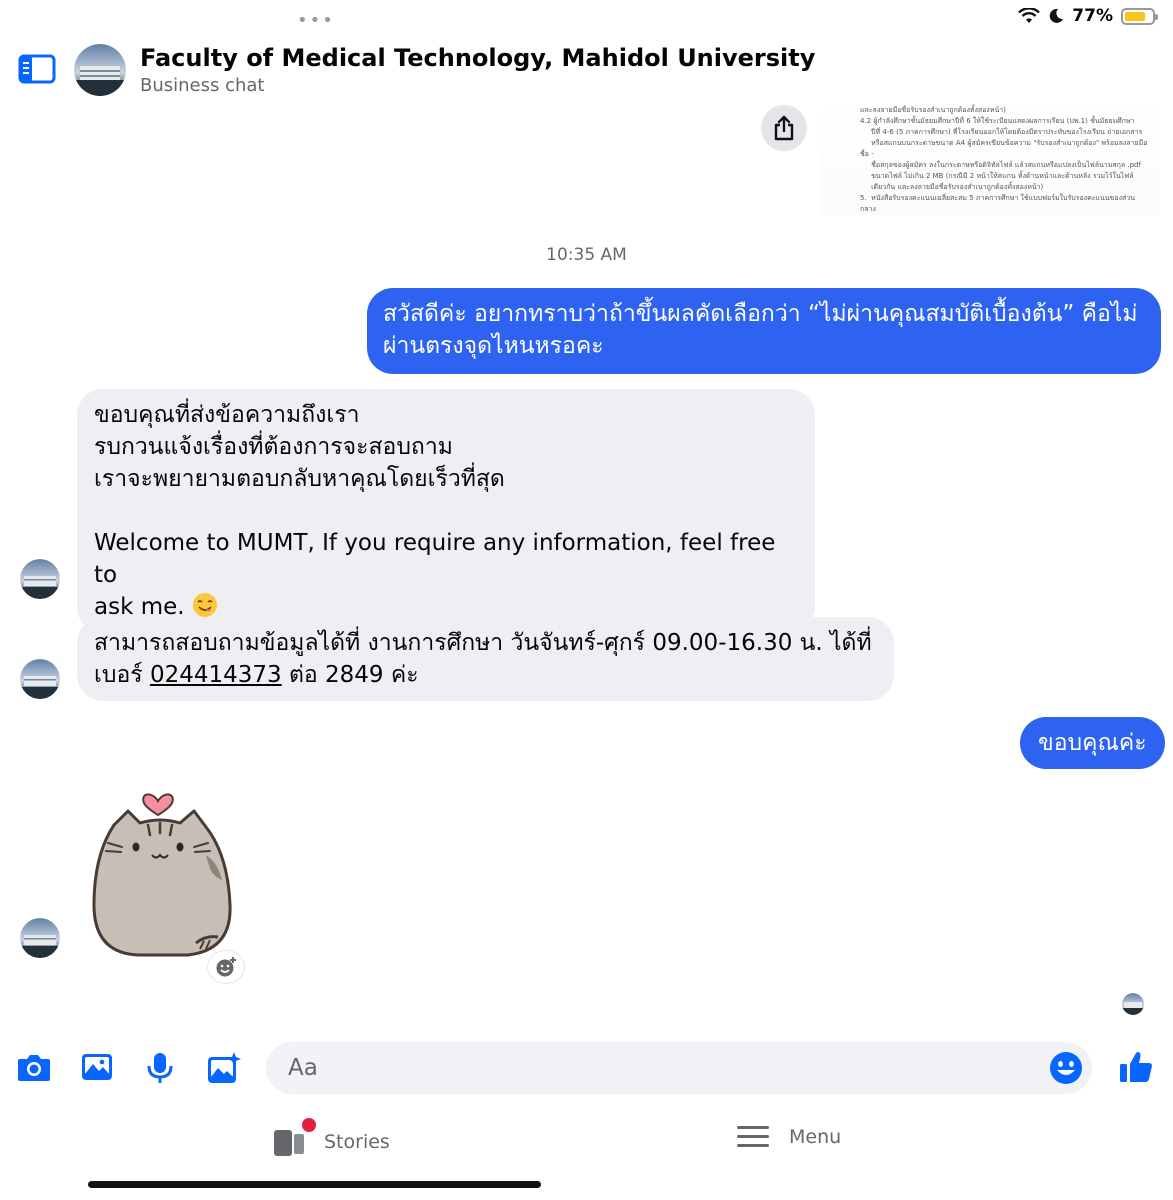  Describe the element at coordinates (1029, 15) in the screenshot. I see `wifi-icon` at that location.